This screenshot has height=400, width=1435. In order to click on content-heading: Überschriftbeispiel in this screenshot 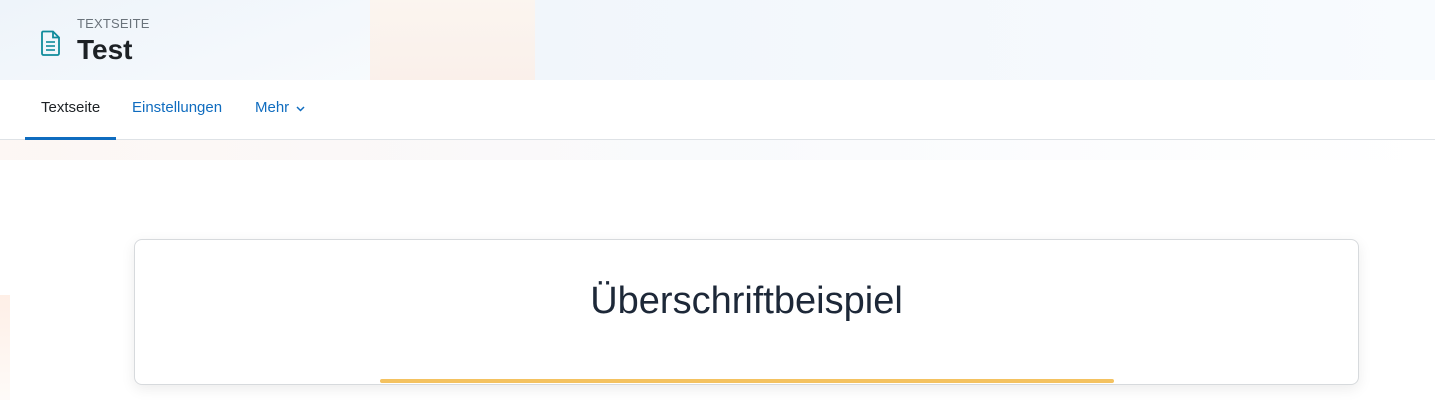, I will do `click(746, 301)`.